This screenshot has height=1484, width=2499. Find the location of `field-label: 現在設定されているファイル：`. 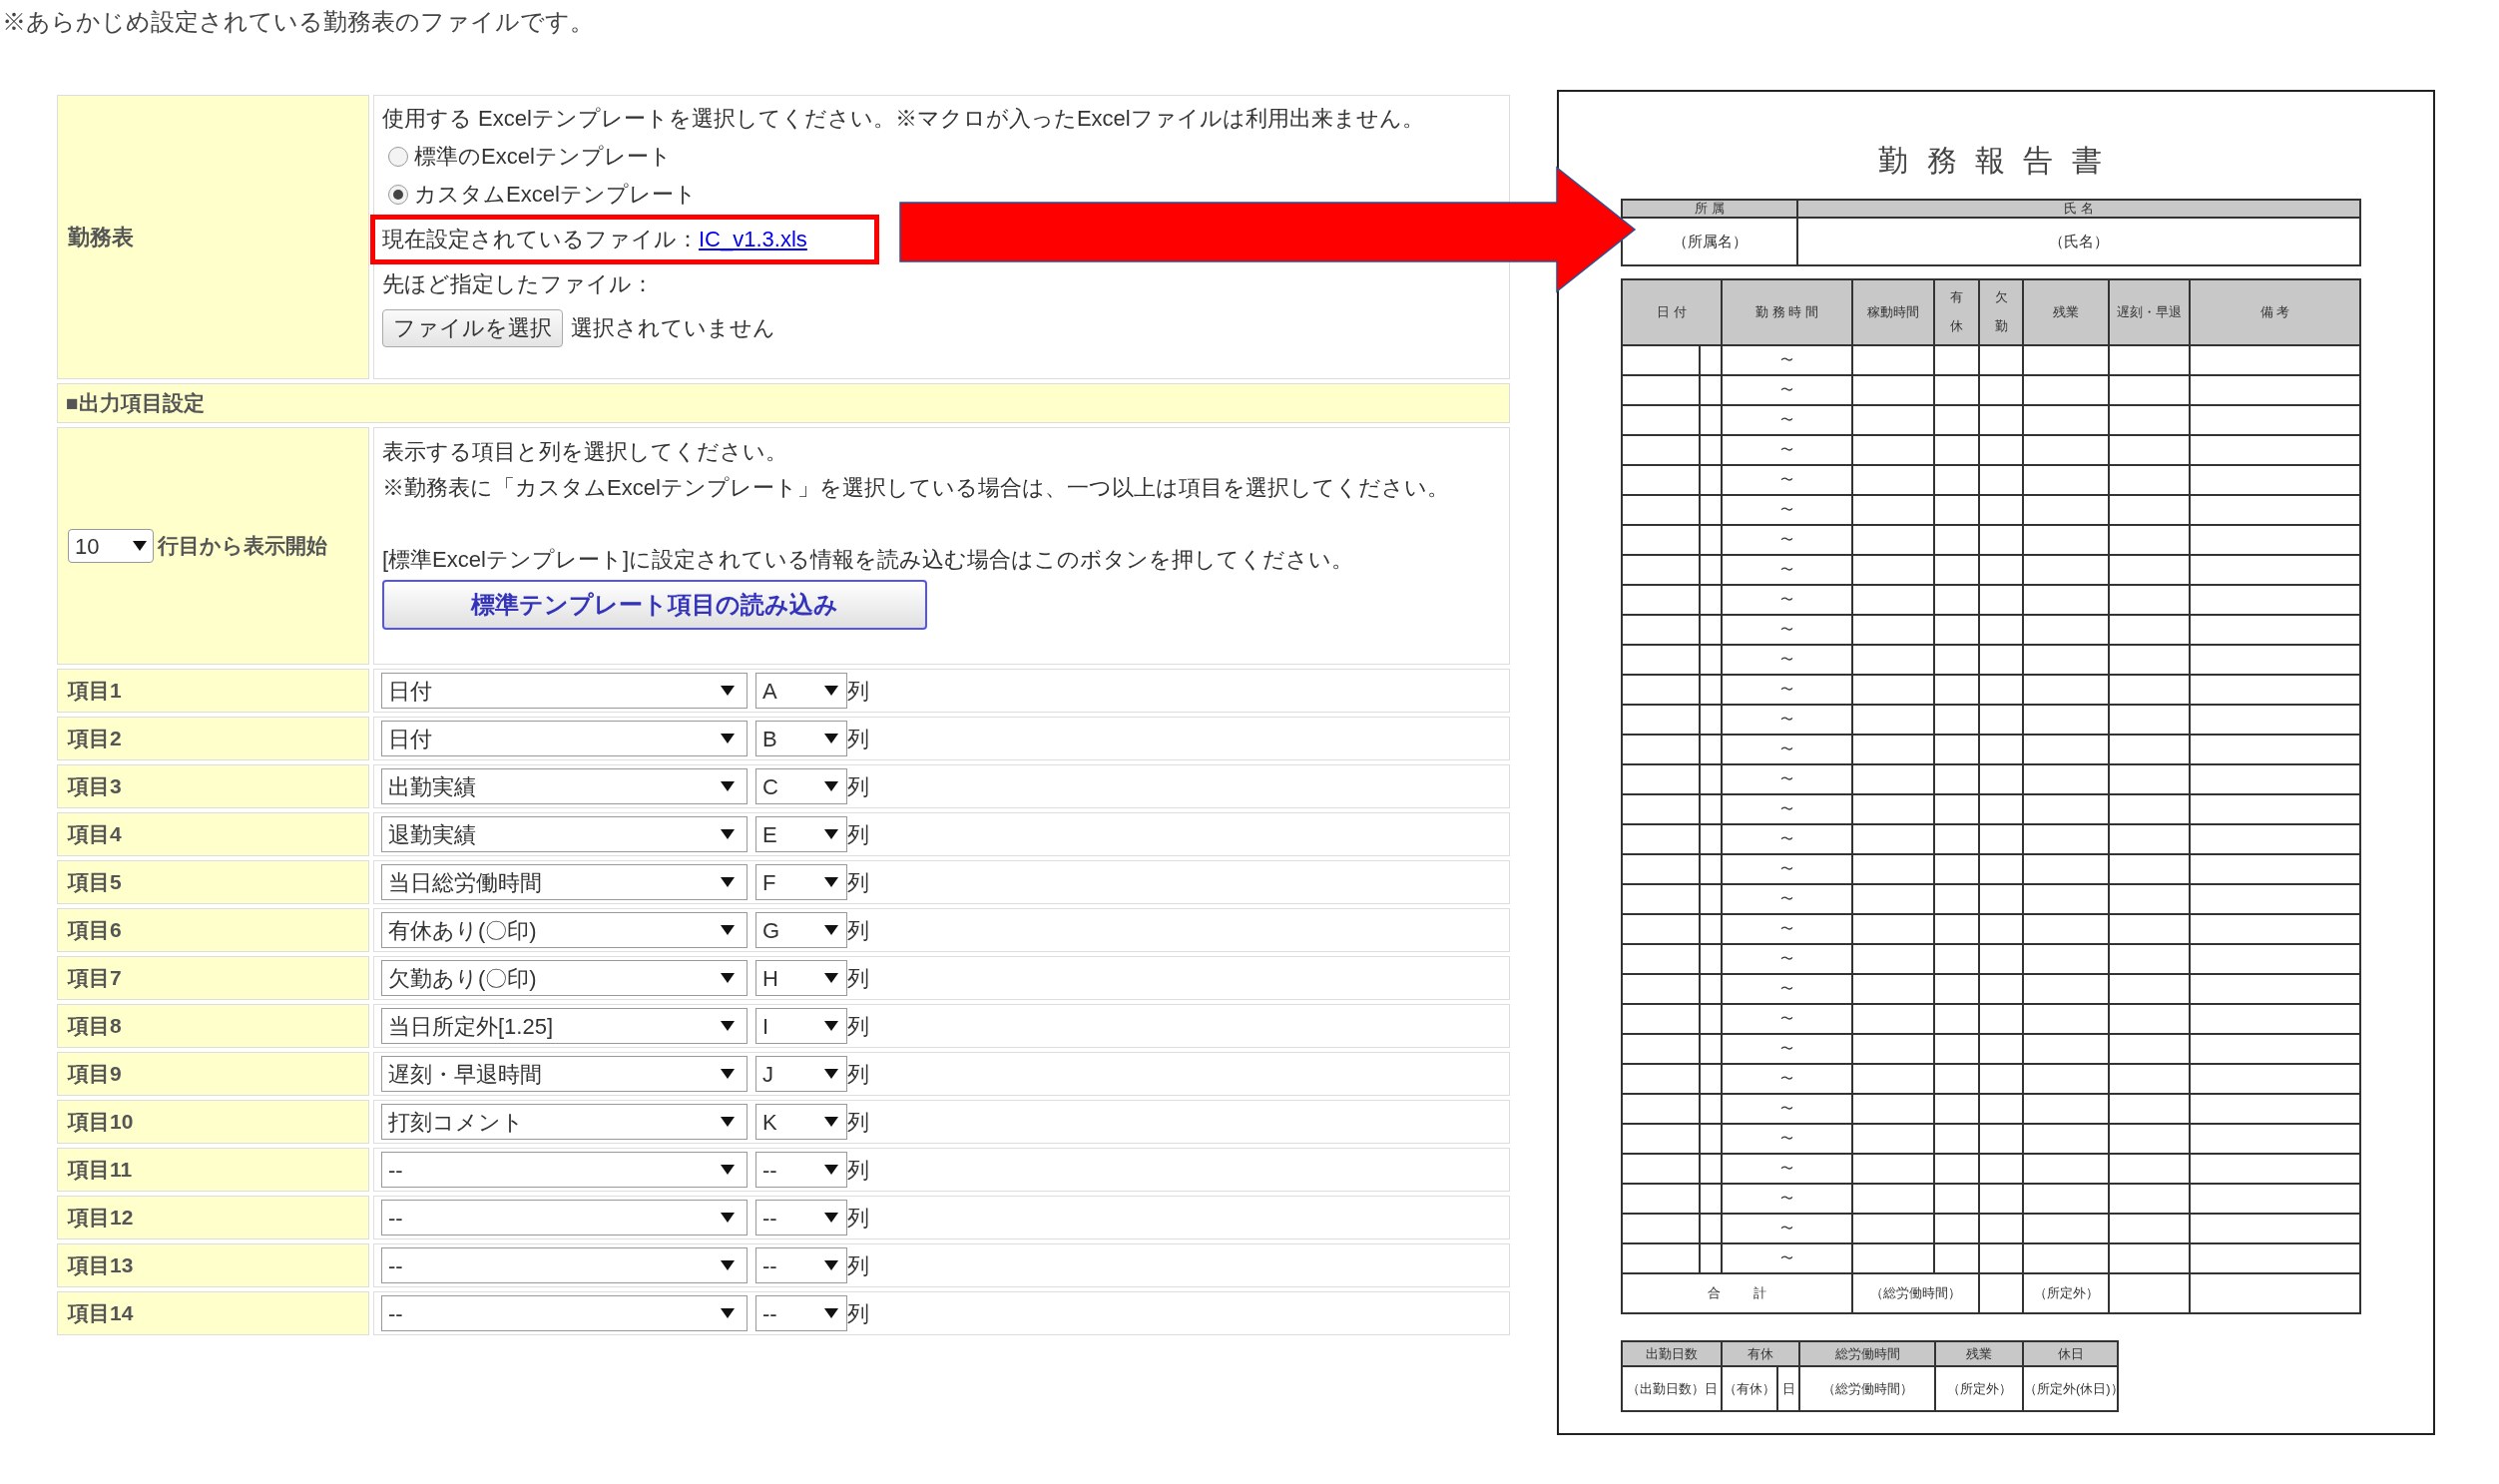

field-label: 現在設定されているファイル： is located at coordinates (540, 239).